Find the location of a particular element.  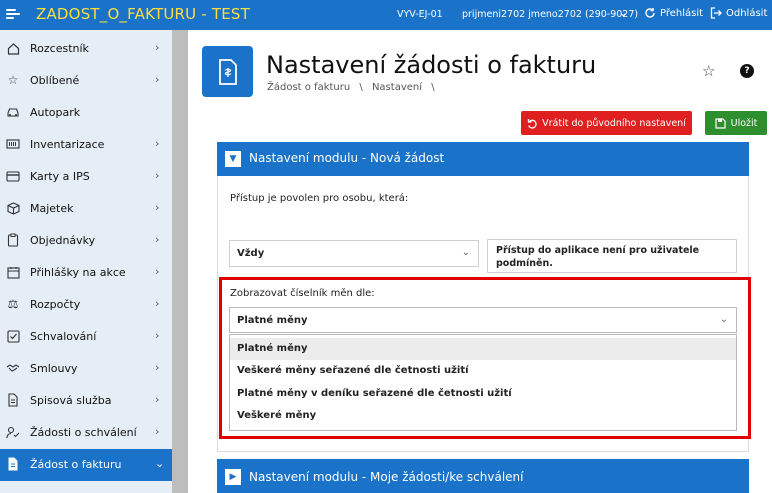

checkbox-icon is located at coordinates (13, 336).